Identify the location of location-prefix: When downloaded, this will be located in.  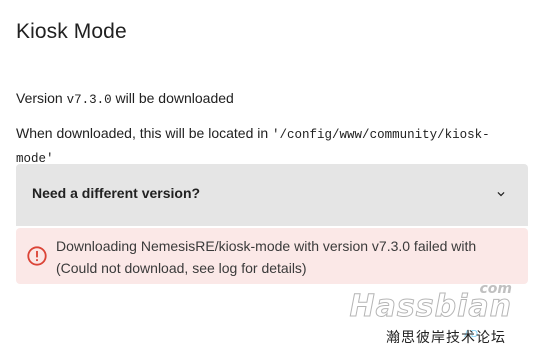
(144, 133).